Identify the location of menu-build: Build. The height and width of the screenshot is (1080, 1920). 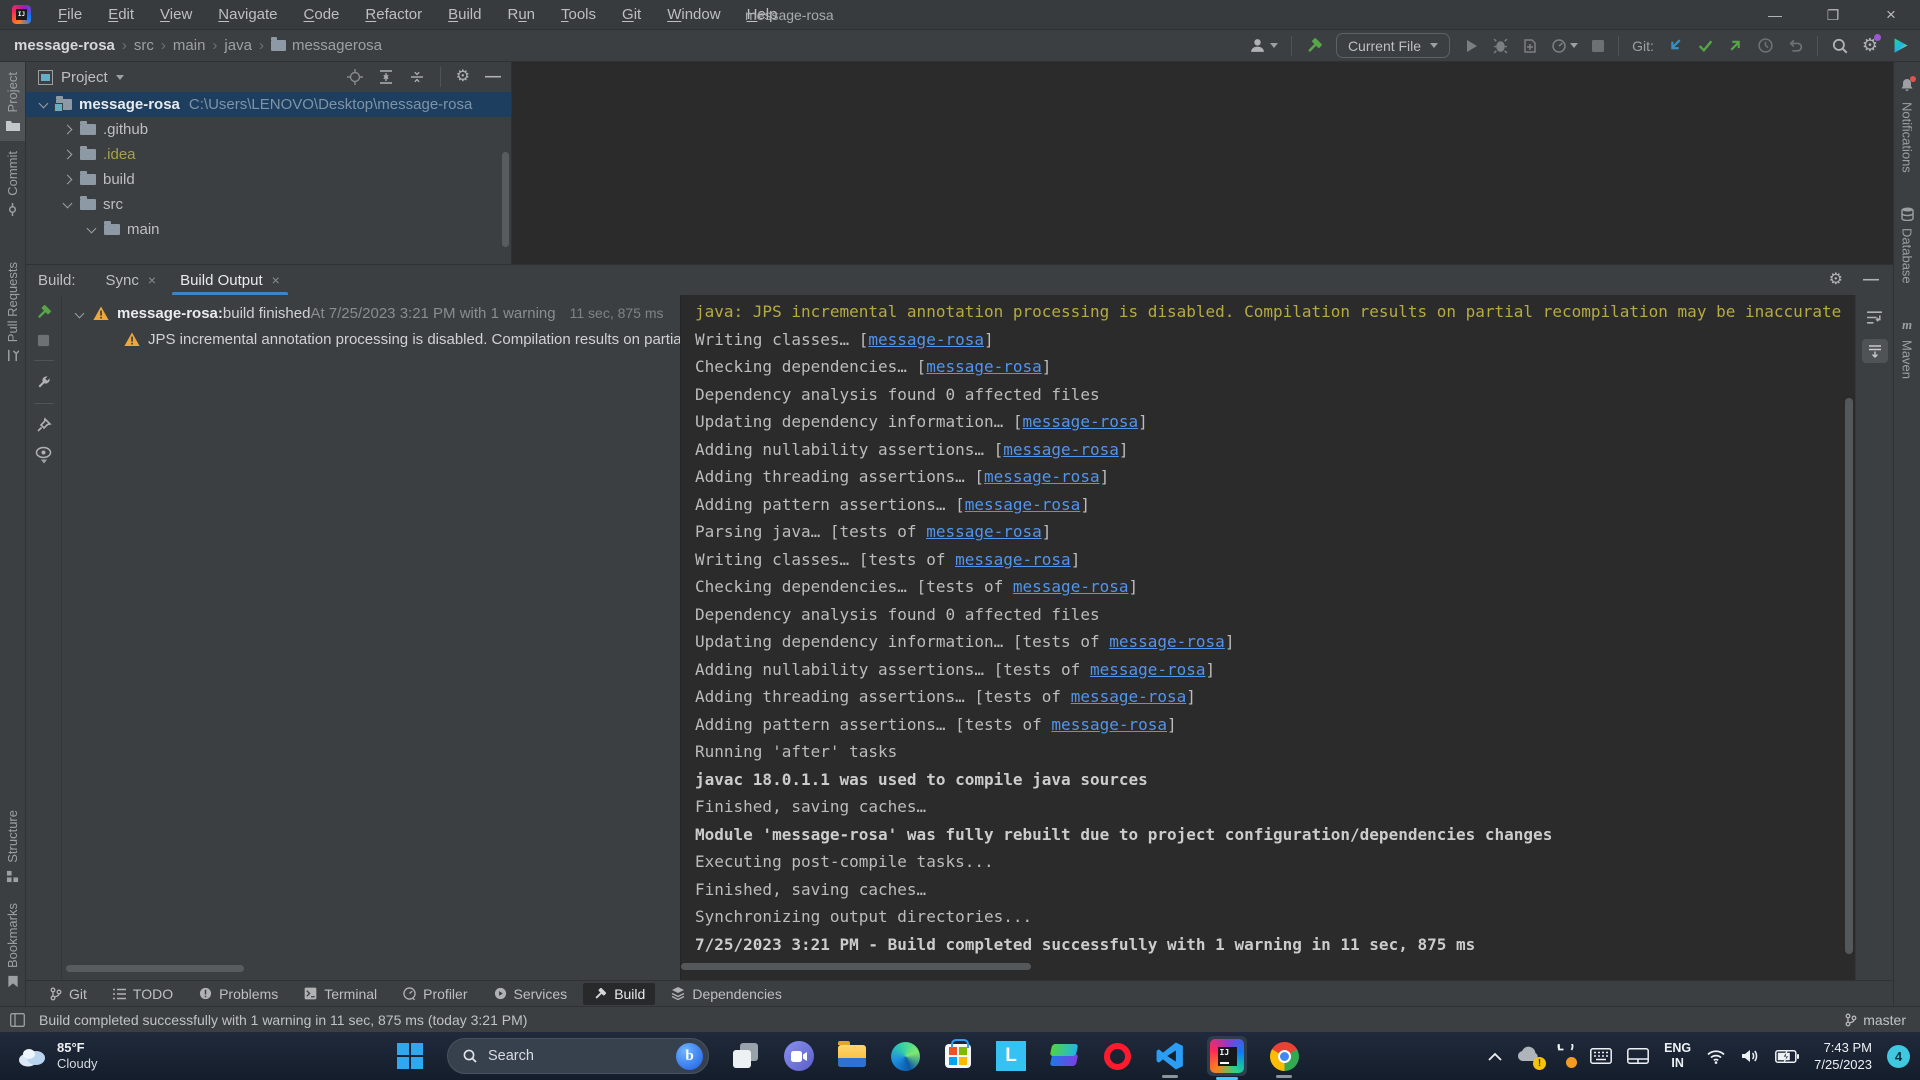
(464, 14).